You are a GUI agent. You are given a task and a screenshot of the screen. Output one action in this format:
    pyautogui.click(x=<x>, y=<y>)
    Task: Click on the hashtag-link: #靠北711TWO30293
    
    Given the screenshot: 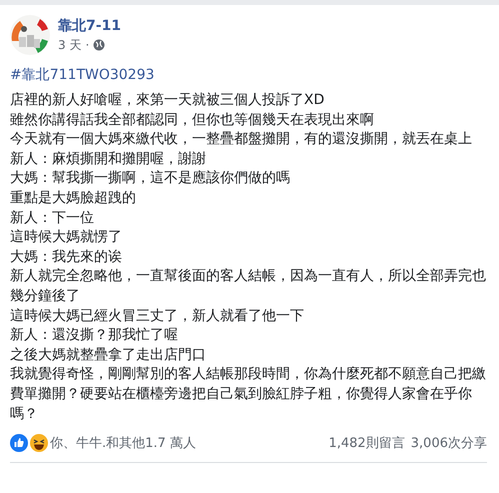 What is the action you would take?
    pyautogui.click(x=82, y=75)
    